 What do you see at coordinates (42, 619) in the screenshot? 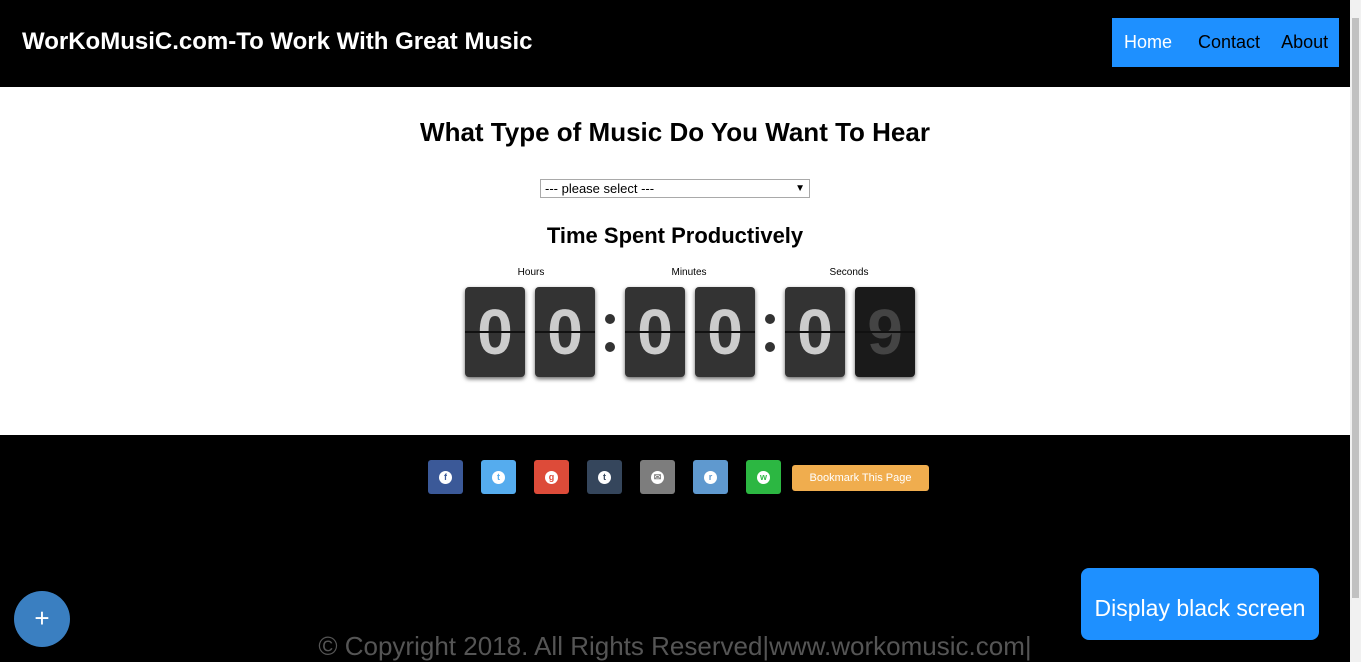
I see `add-button: +` at bounding box center [42, 619].